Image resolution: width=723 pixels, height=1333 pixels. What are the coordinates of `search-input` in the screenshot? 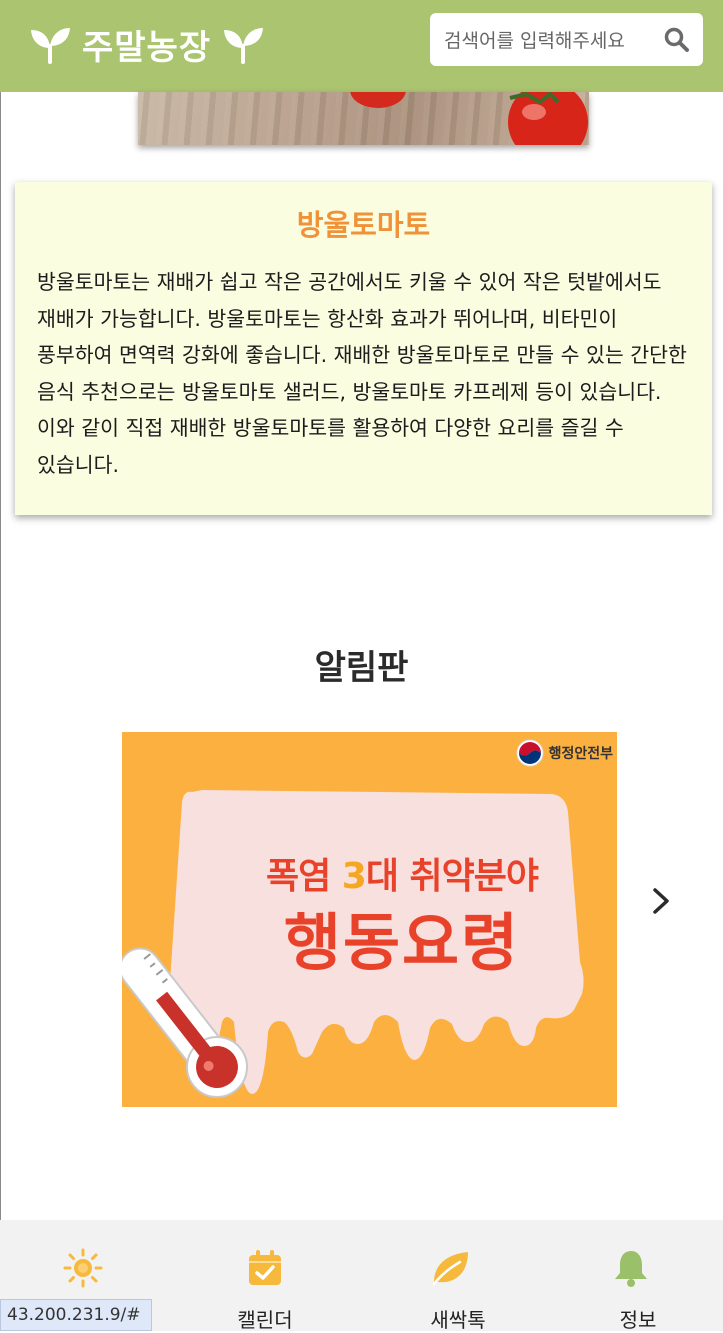 It's located at (551, 40).